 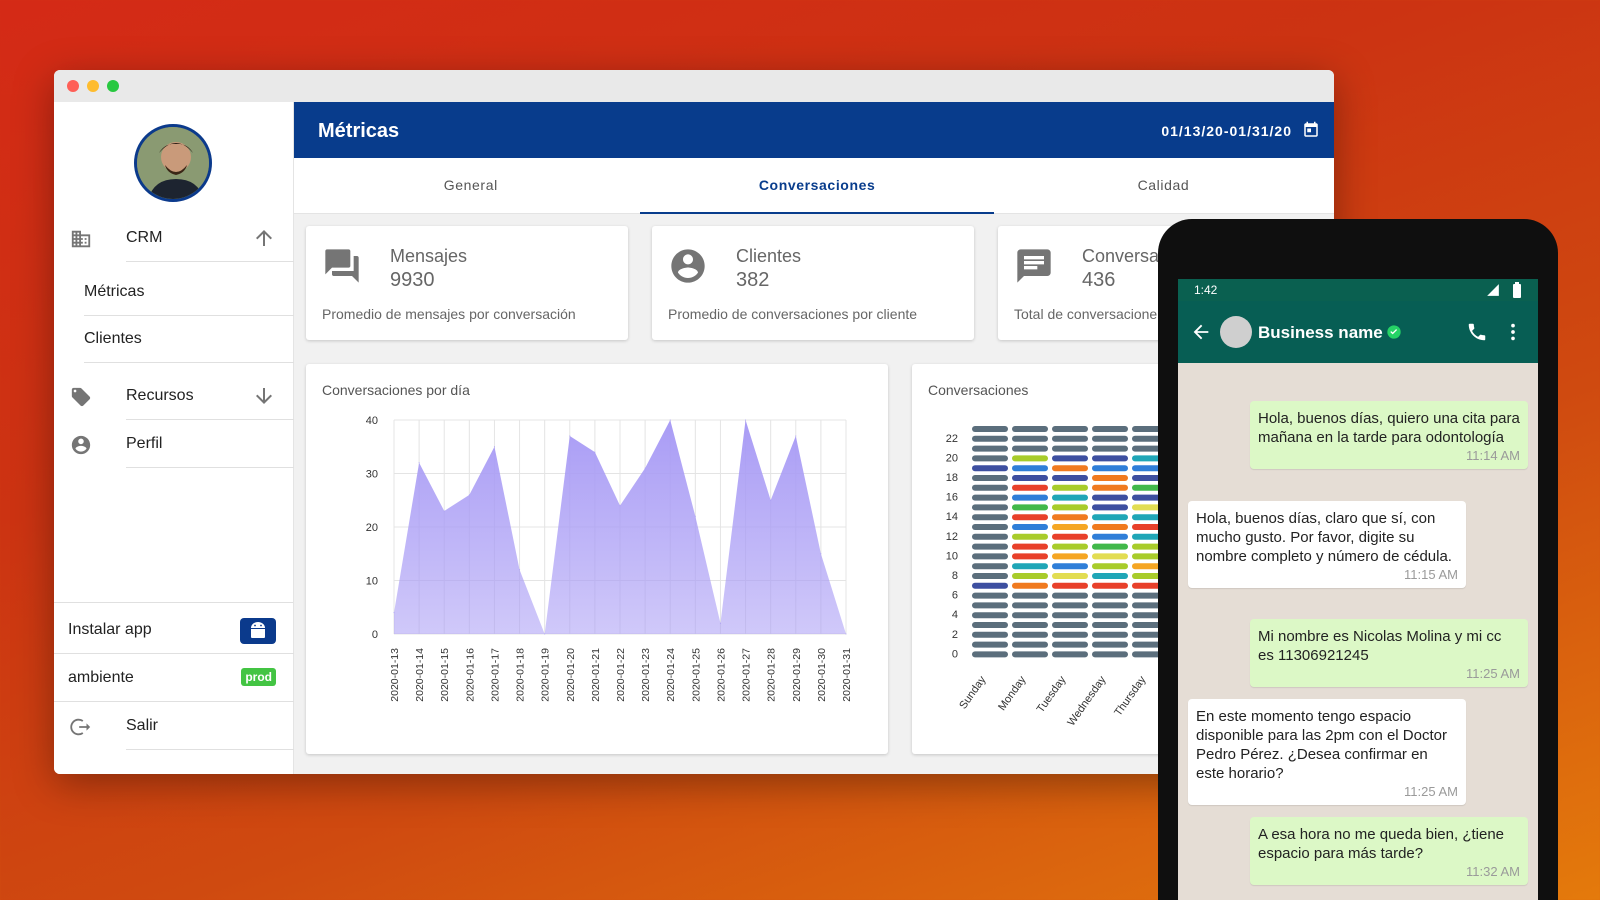 I want to click on x-tick-label: Tuesday, so click(x=1052, y=695).